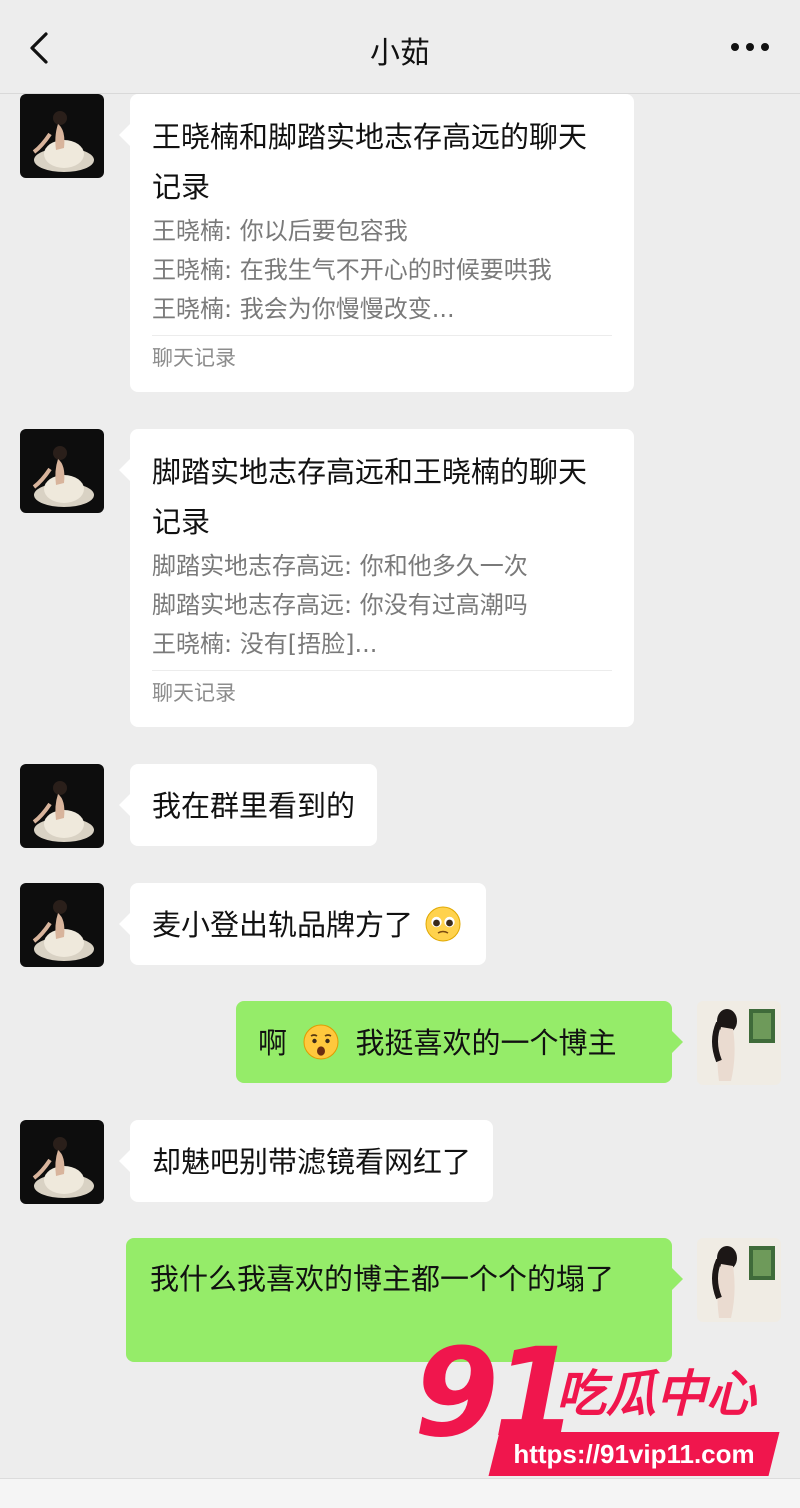  Describe the element at coordinates (400, 53) in the screenshot. I see `chat-title: 小茹` at that location.